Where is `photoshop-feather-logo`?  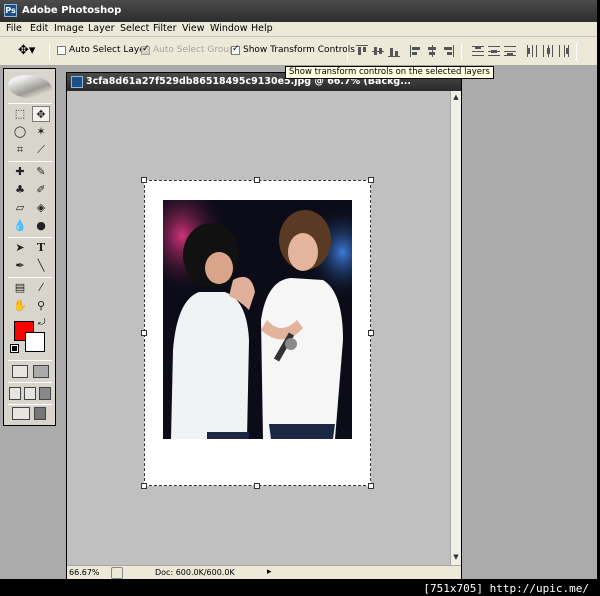 photoshop-feather-logo is located at coordinates (30, 87).